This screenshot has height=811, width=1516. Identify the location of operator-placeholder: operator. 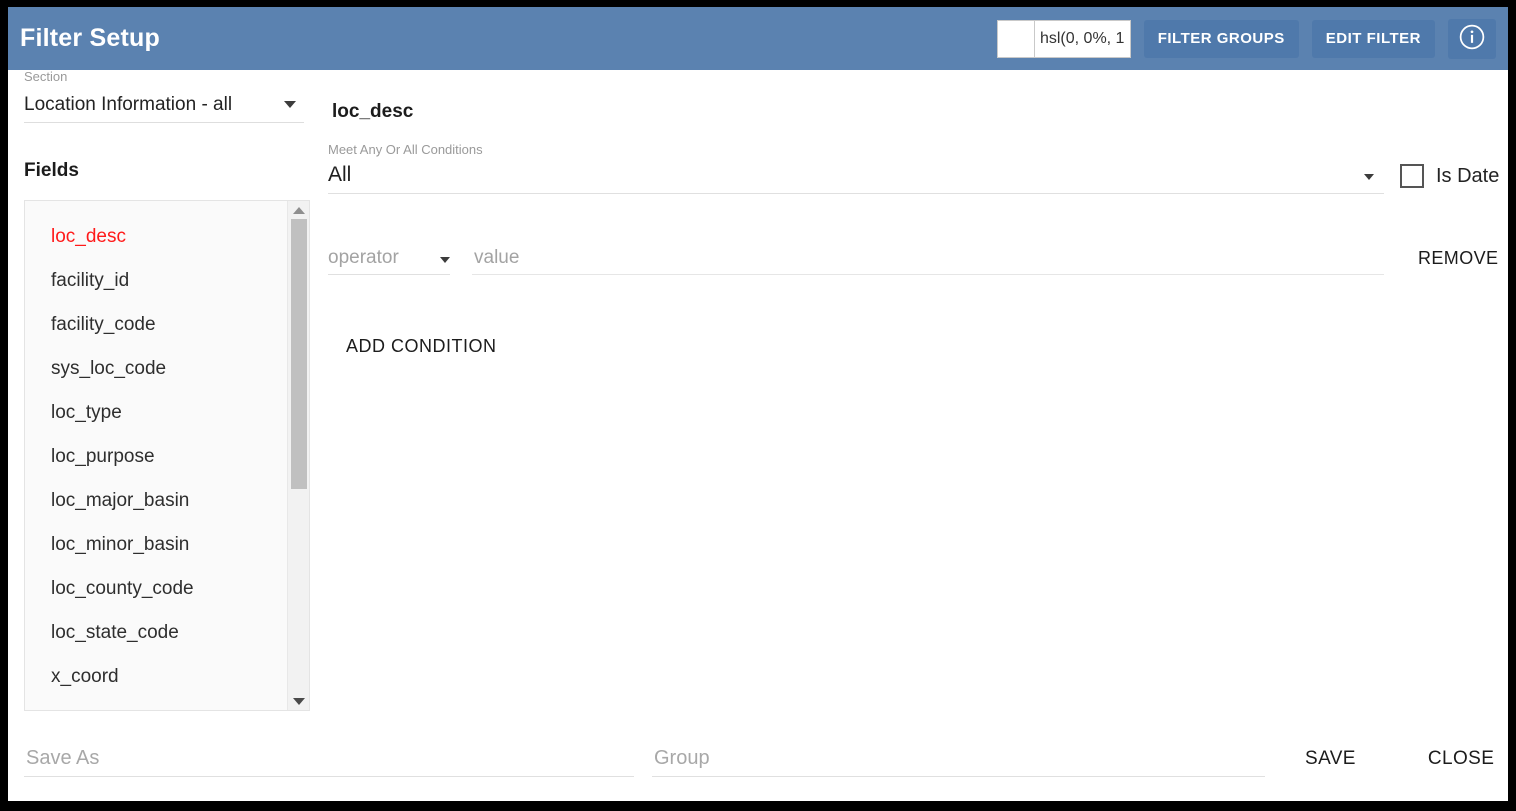
(363, 257).